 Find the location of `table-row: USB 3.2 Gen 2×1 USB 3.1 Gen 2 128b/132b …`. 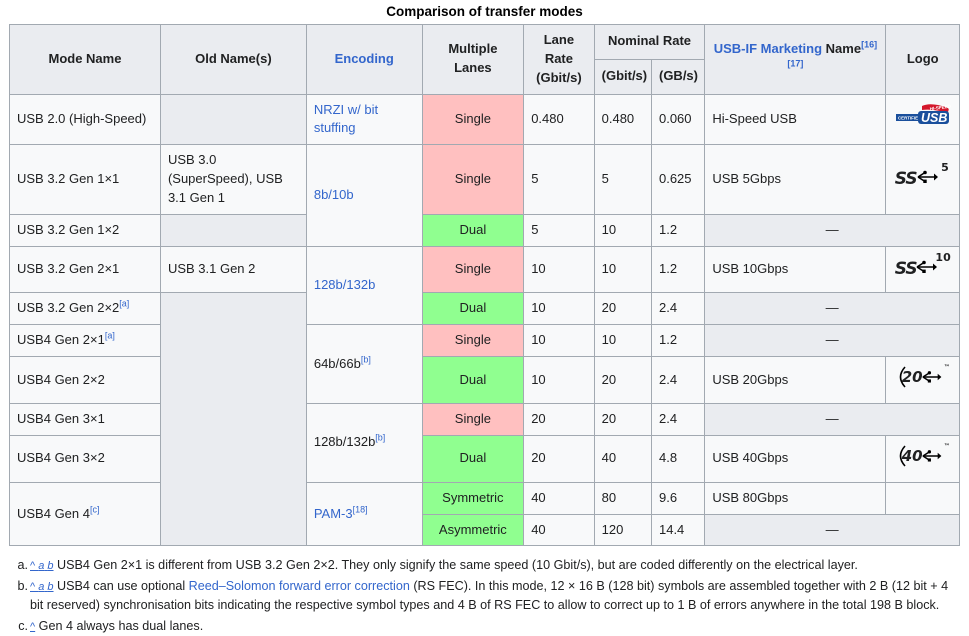

table-row: USB 3.2 Gen 2×1 USB 3.1 Gen 2 128b/132b … is located at coordinates (484, 285).